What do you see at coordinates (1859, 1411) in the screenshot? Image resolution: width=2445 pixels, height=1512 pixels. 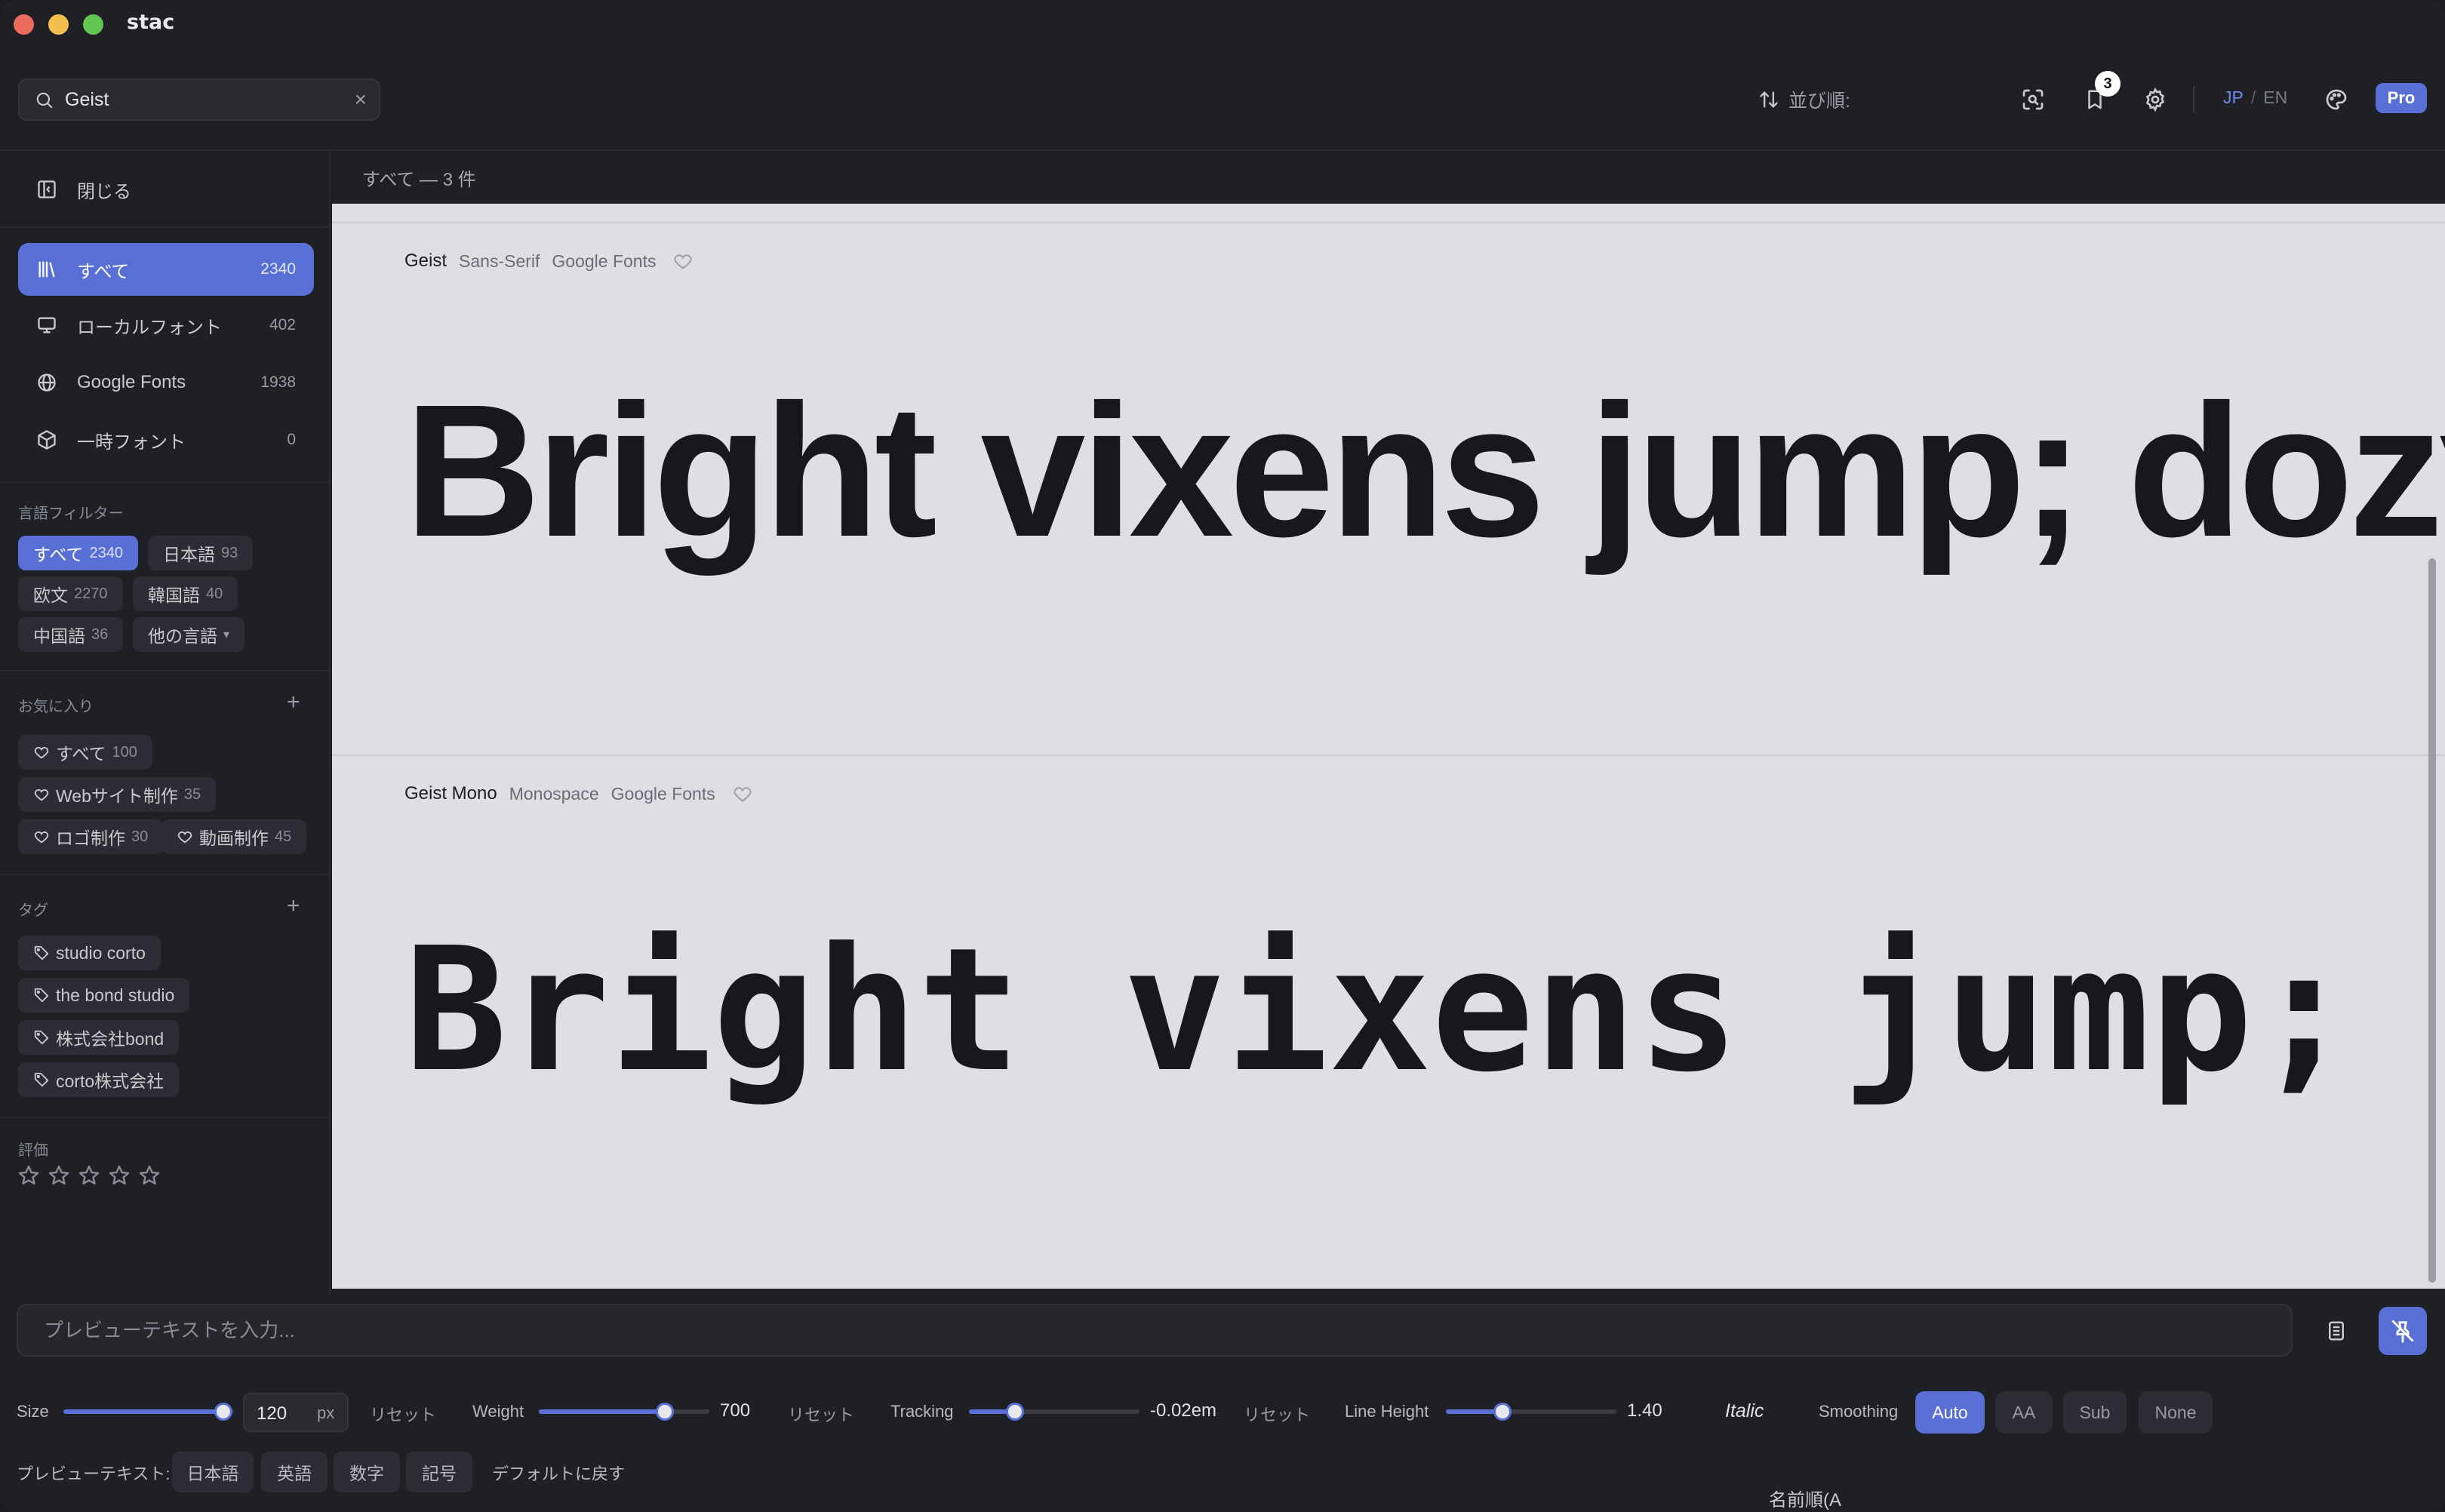 I see `smoothing-label: Smoothing` at bounding box center [1859, 1411].